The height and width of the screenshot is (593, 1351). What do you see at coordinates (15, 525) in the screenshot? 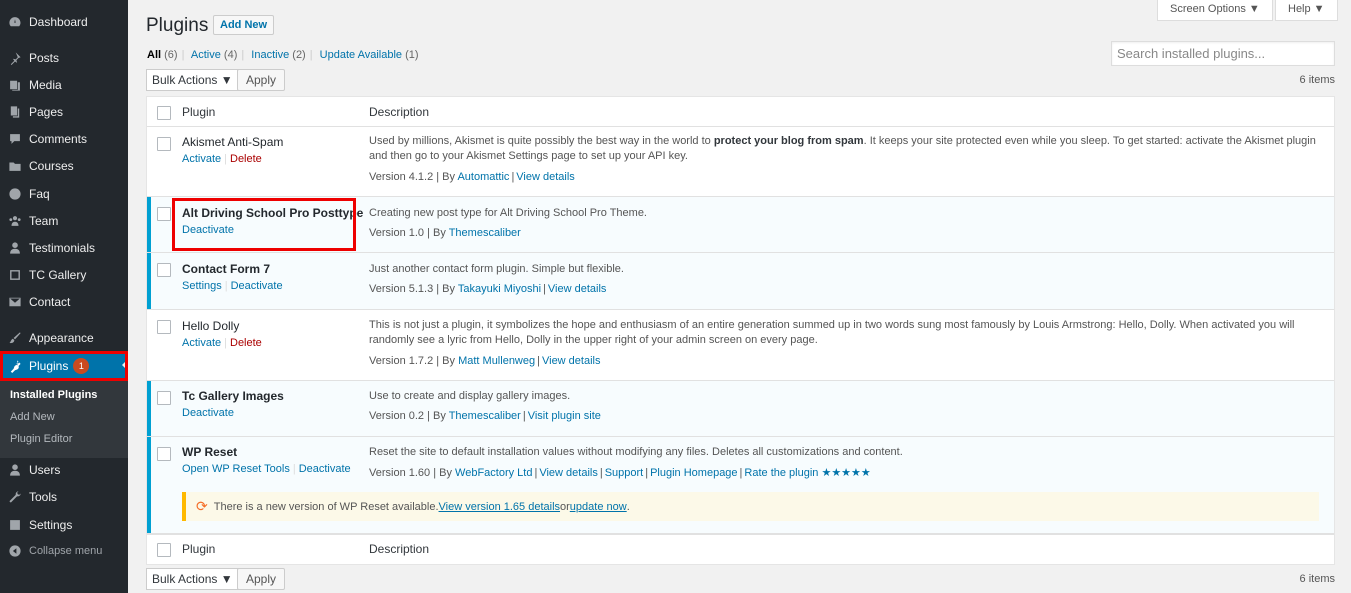
I see `settings-icon` at bounding box center [15, 525].